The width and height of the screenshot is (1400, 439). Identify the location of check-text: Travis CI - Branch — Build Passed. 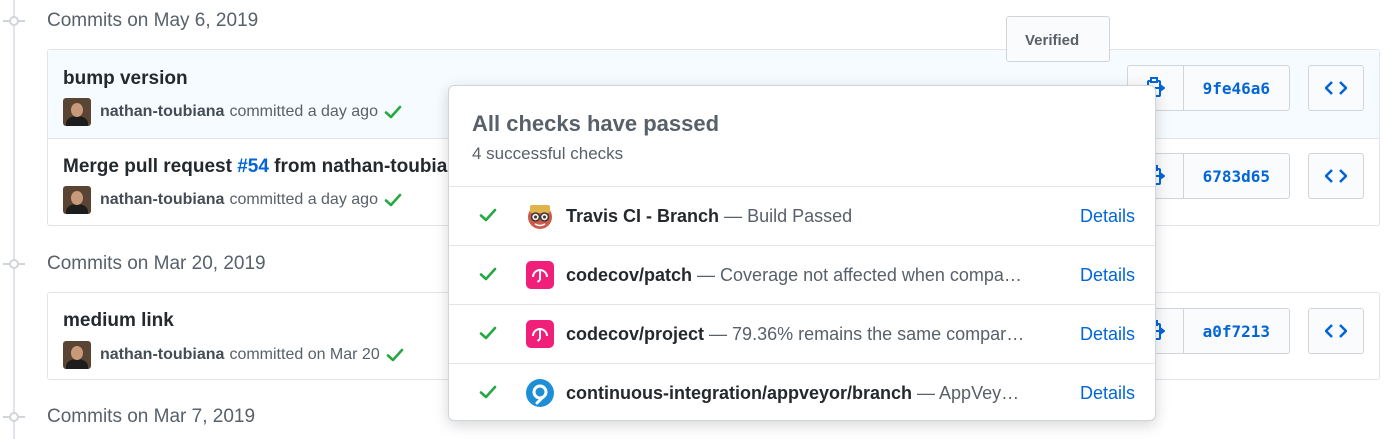
(796, 216).